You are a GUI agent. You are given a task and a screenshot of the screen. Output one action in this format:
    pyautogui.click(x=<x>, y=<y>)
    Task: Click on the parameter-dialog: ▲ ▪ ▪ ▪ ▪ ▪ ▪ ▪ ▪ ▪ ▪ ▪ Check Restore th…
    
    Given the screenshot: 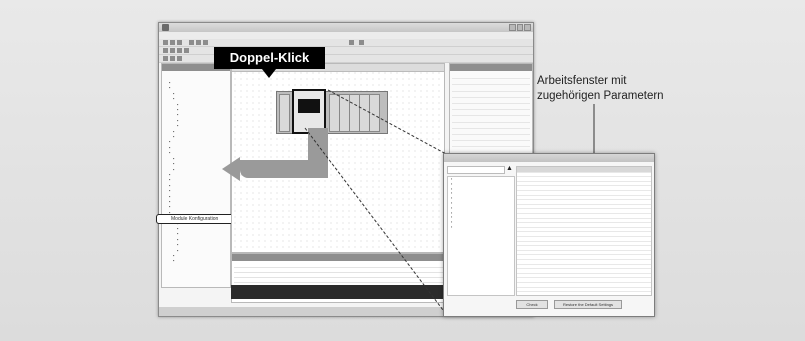 What is the action you would take?
    pyautogui.click(x=549, y=235)
    